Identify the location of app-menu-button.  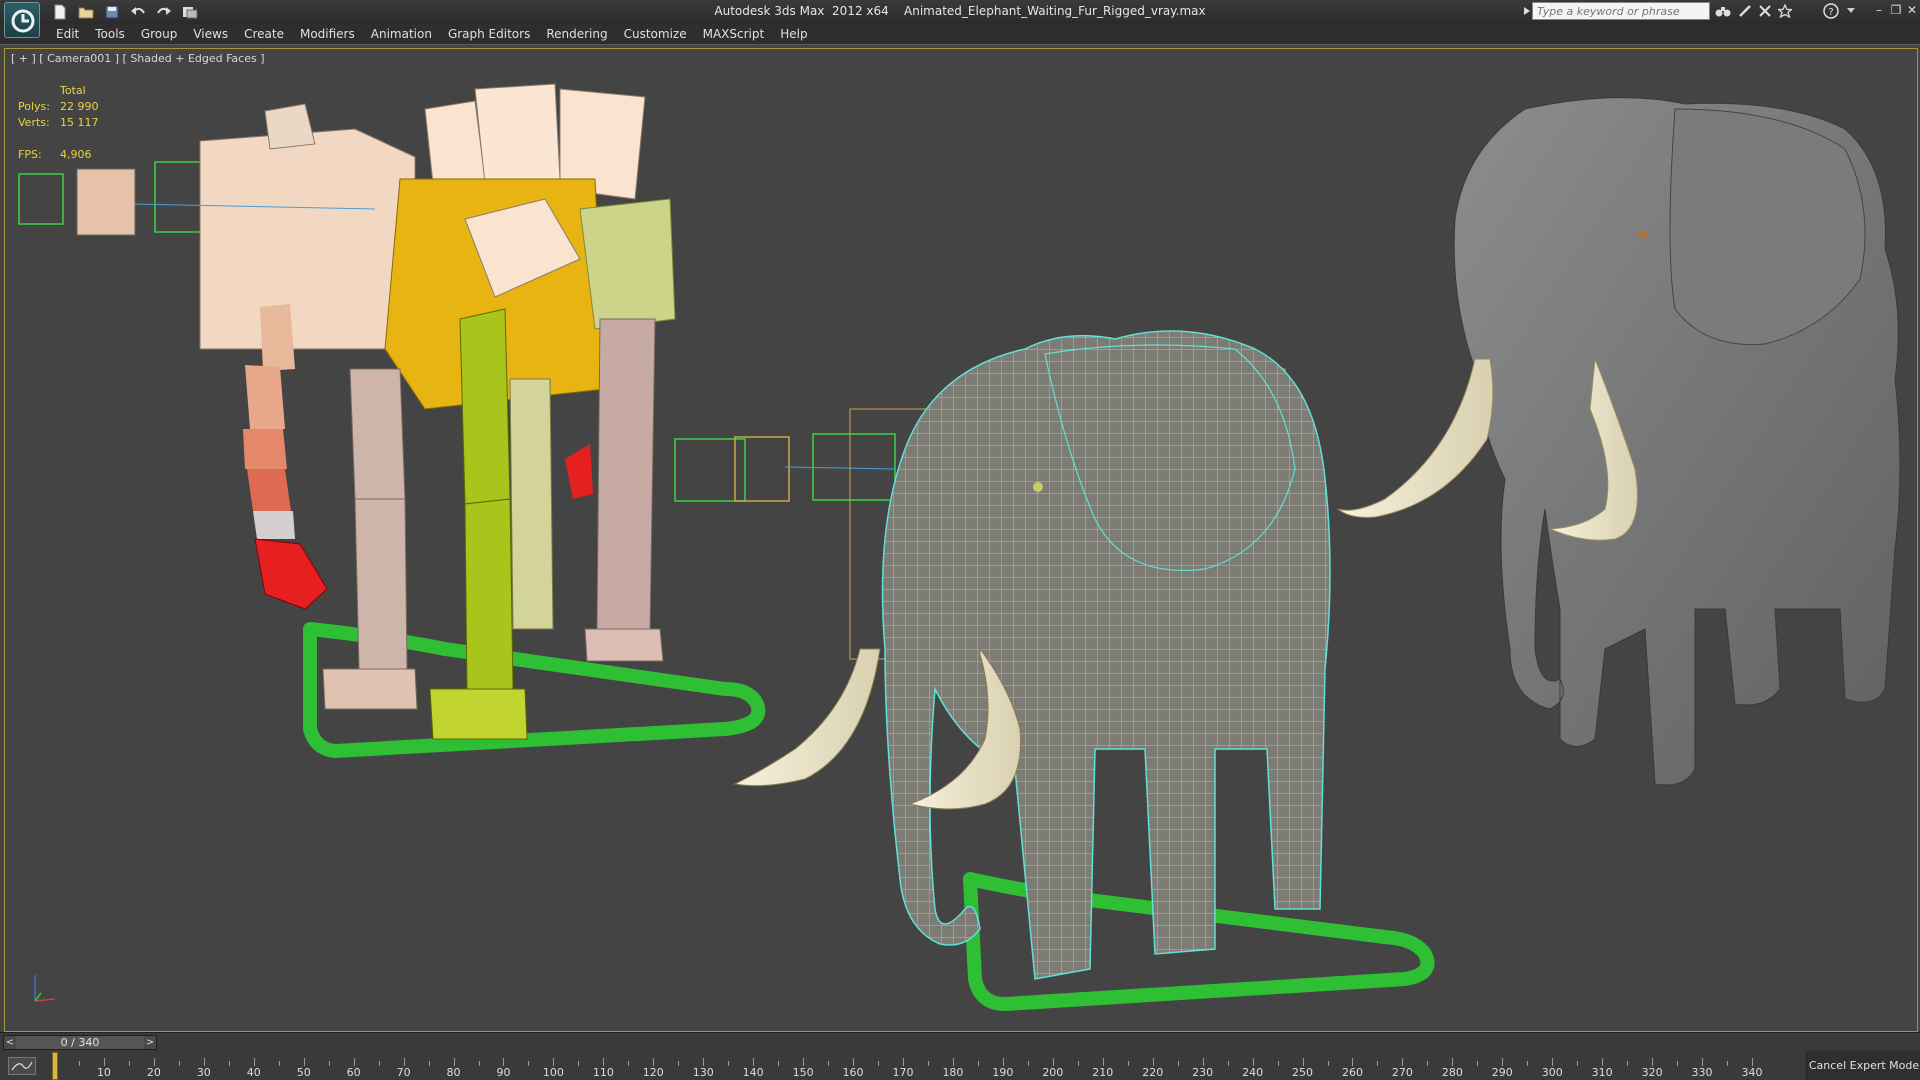
(22, 20).